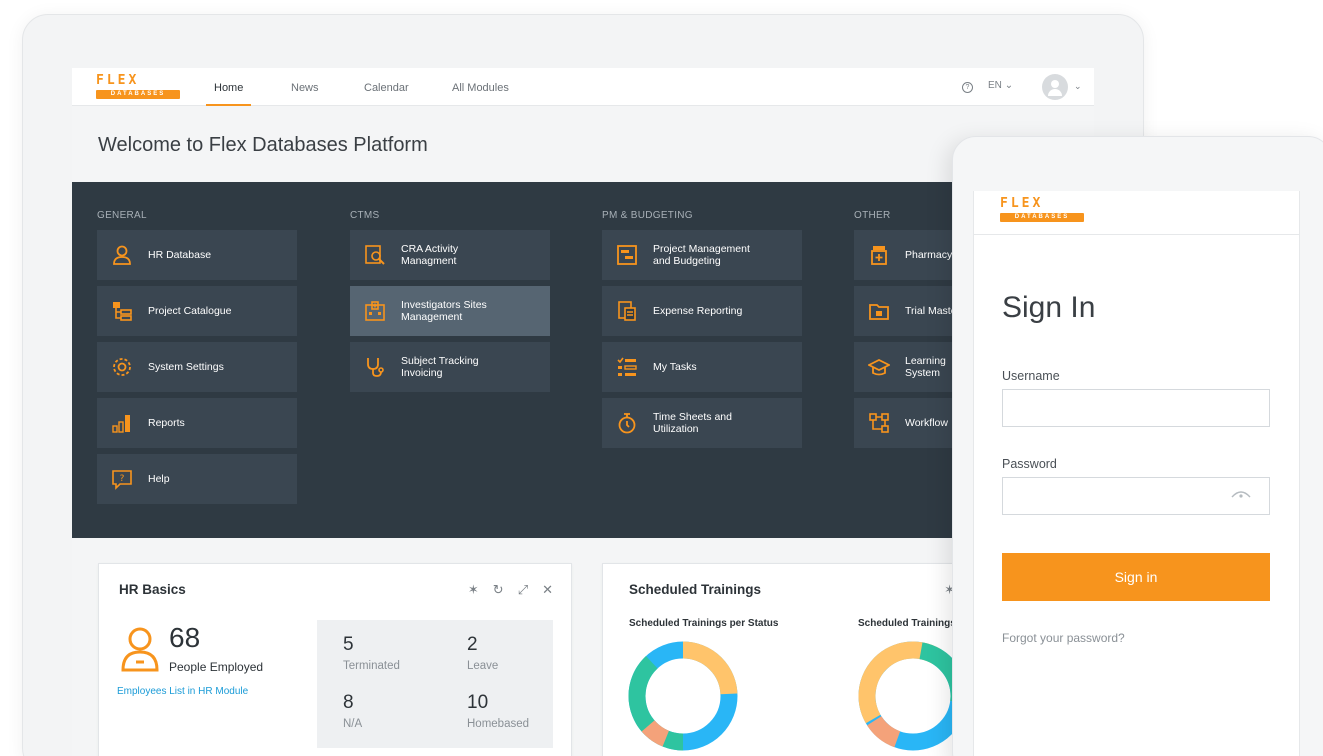 The width and height of the screenshot is (1323, 756). I want to click on module-time-sheets: Time Sheets and Utilization, so click(702, 423).